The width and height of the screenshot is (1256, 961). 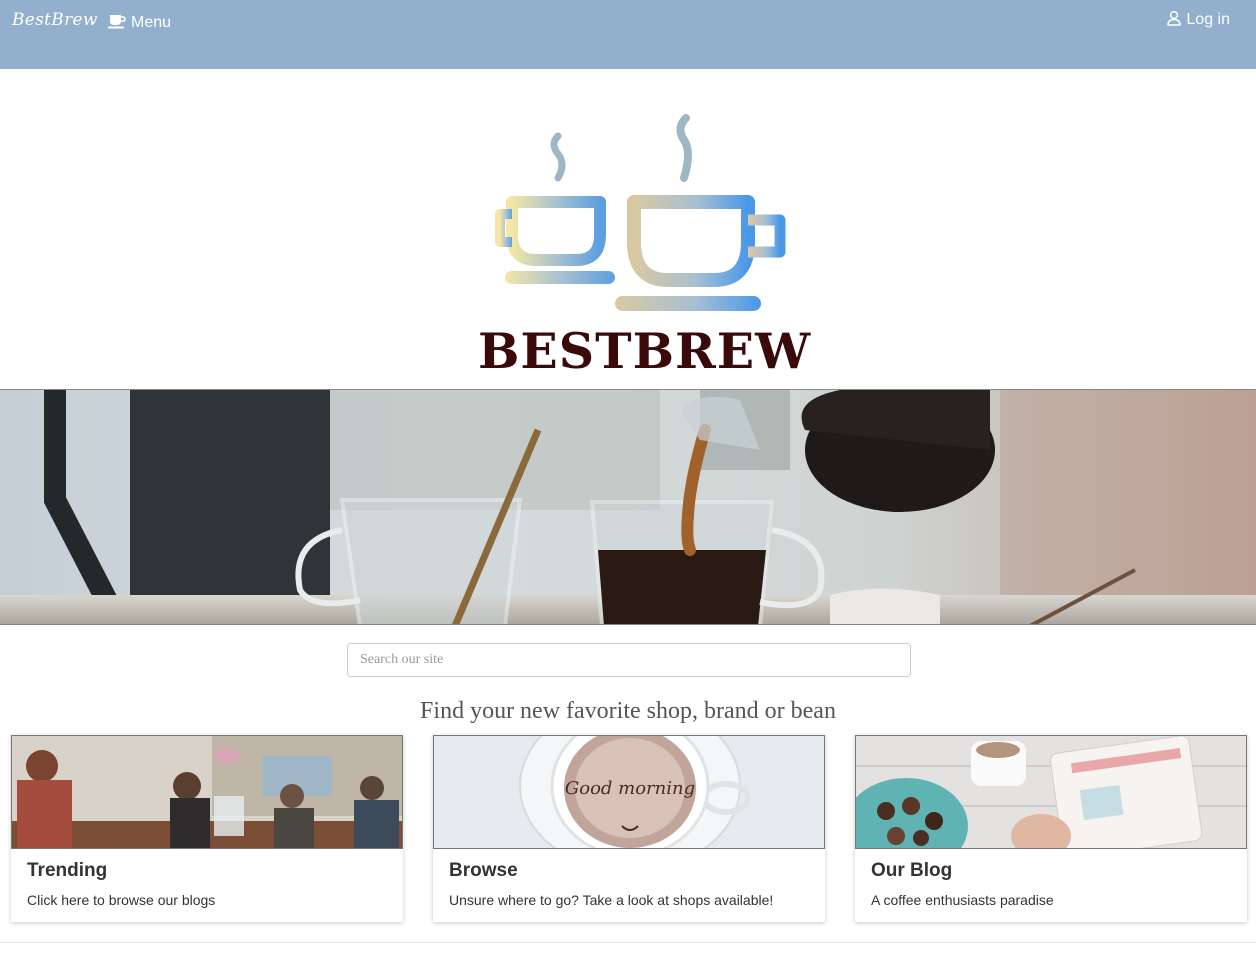 I want to click on logo-wordmark: BESTBREW, so click(x=645, y=351).